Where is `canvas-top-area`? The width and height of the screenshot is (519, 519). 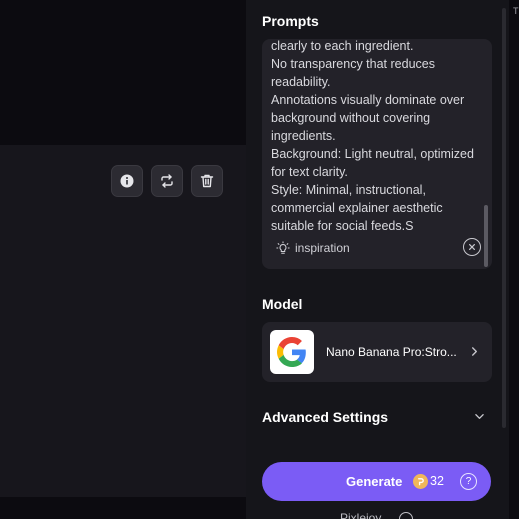
canvas-top-area is located at coordinates (123, 72).